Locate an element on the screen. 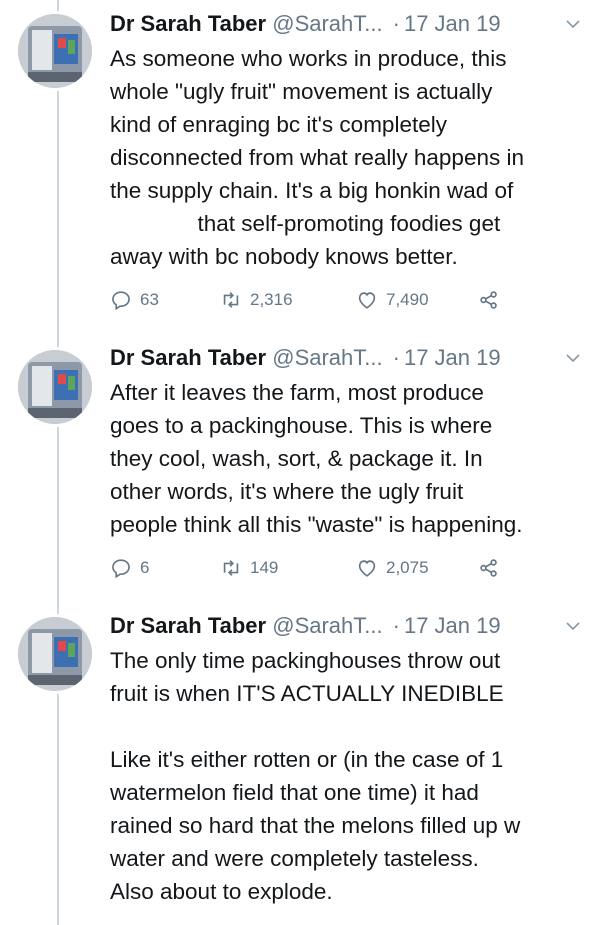 Image resolution: width=599 pixels, height=925 pixels. reply-button: 6 is located at coordinates (129, 568).